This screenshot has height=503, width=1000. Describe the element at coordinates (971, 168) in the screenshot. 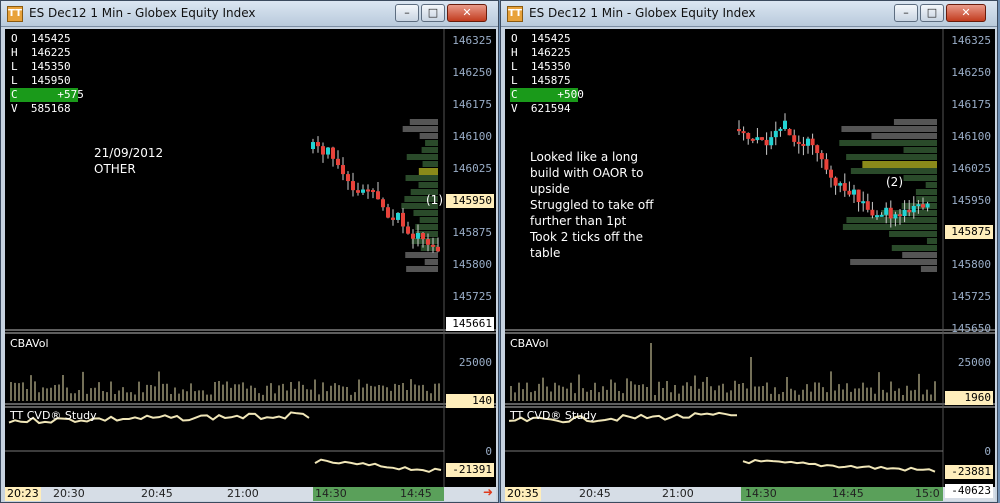

I see `price-tick: 146025` at that location.